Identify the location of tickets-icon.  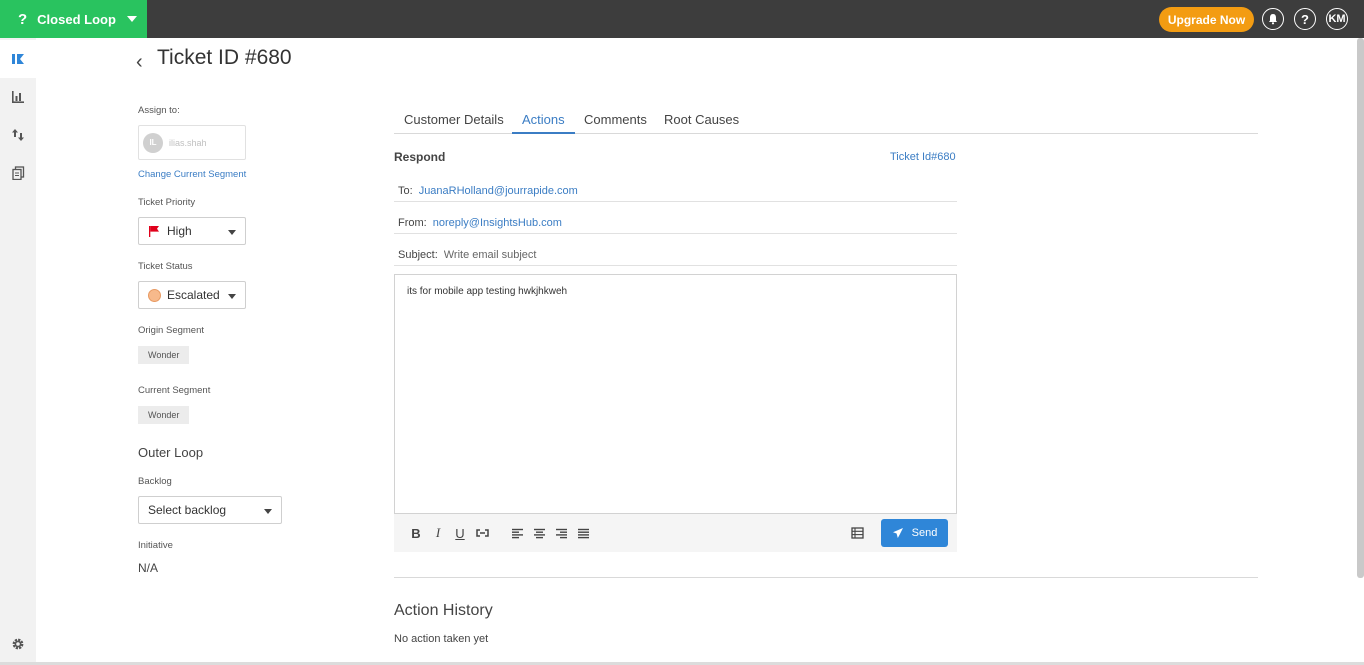
(18, 59).